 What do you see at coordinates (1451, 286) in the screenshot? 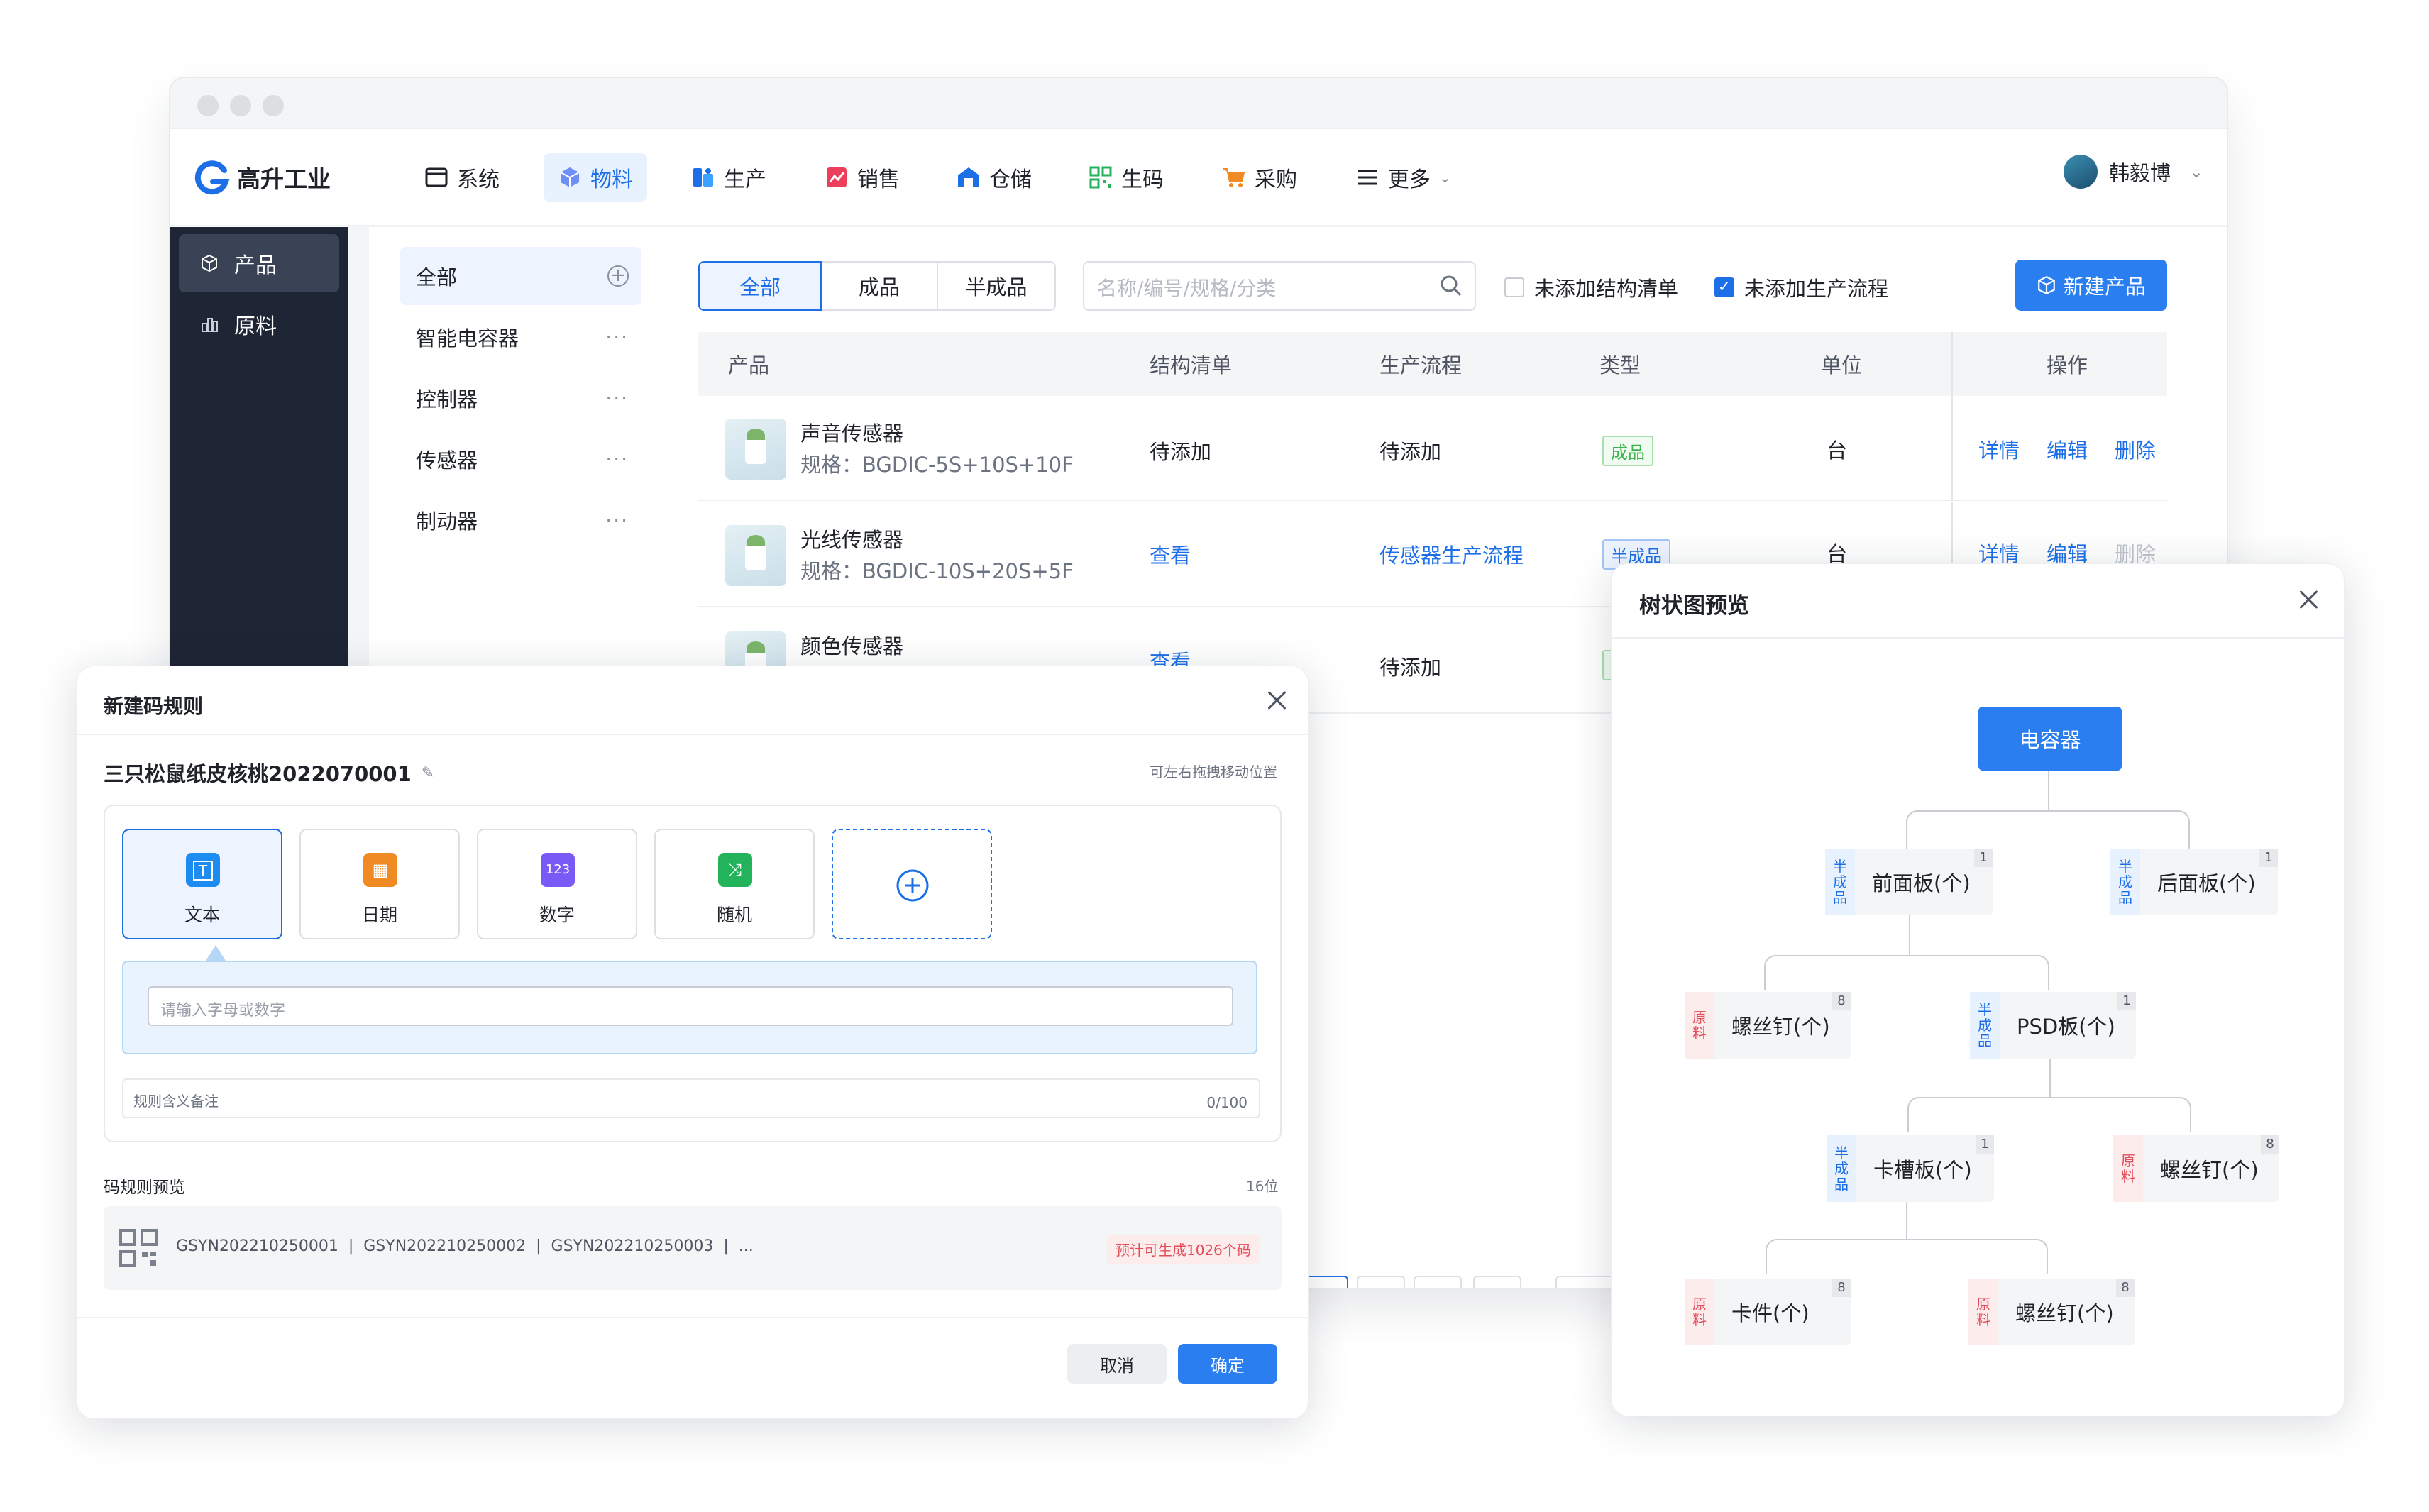
I see `search-icon` at bounding box center [1451, 286].